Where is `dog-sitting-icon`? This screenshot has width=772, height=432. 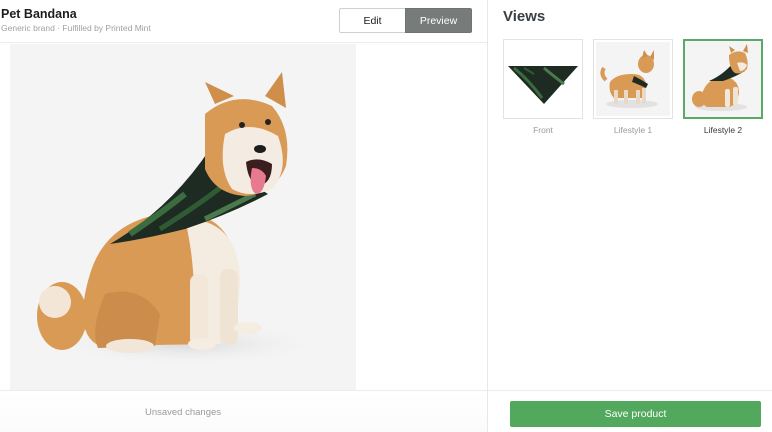
dog-sitting-icon is located at coordinates (723, 79).